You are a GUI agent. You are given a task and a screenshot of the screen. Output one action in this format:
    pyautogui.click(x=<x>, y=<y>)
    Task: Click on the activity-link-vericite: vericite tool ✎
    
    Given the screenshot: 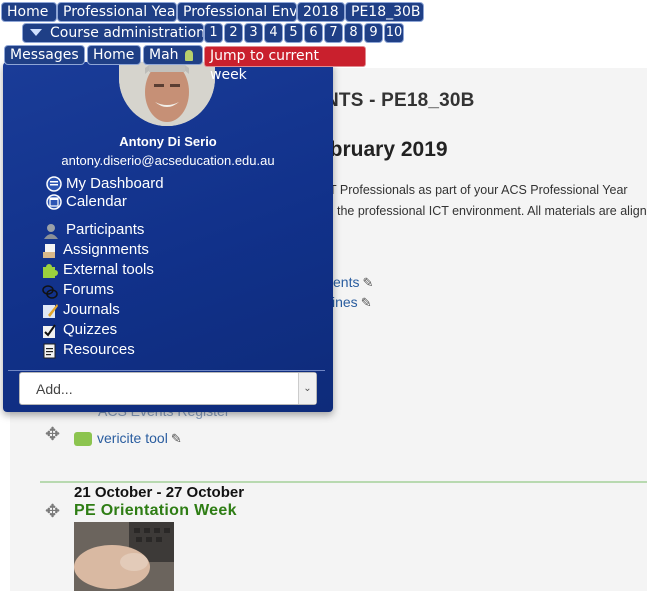 What is the action you would take?
    pyautogui.click(x=128, y=438)
    